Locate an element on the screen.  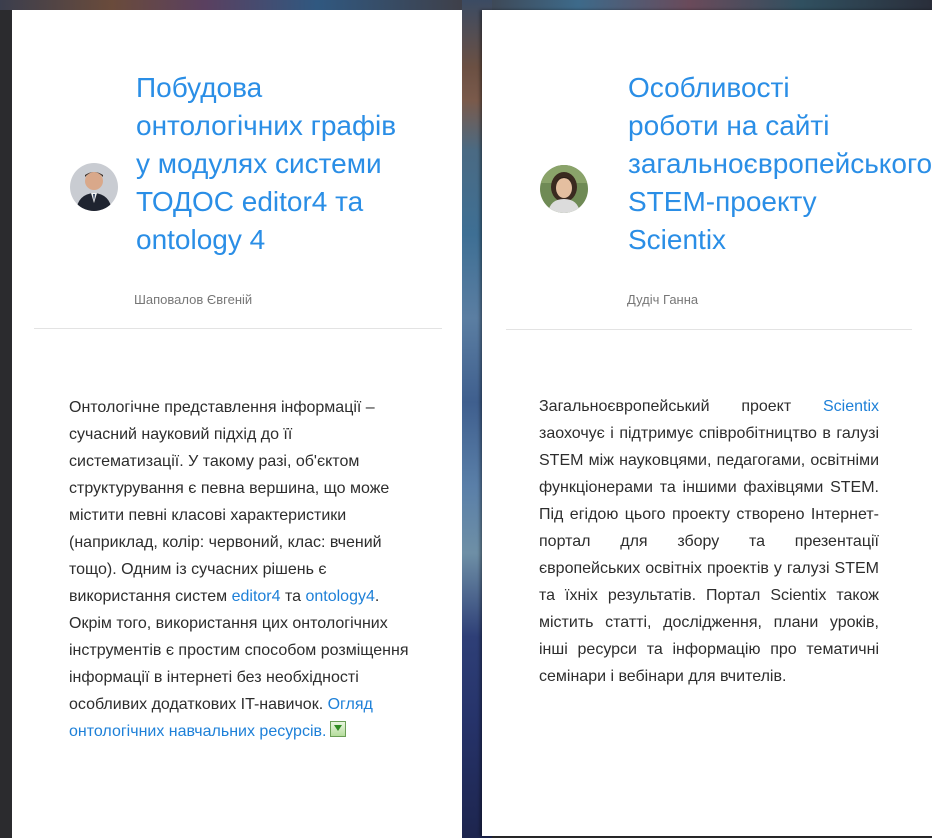
ontology4-link: ontology4 is located at coordinates (339, 596).